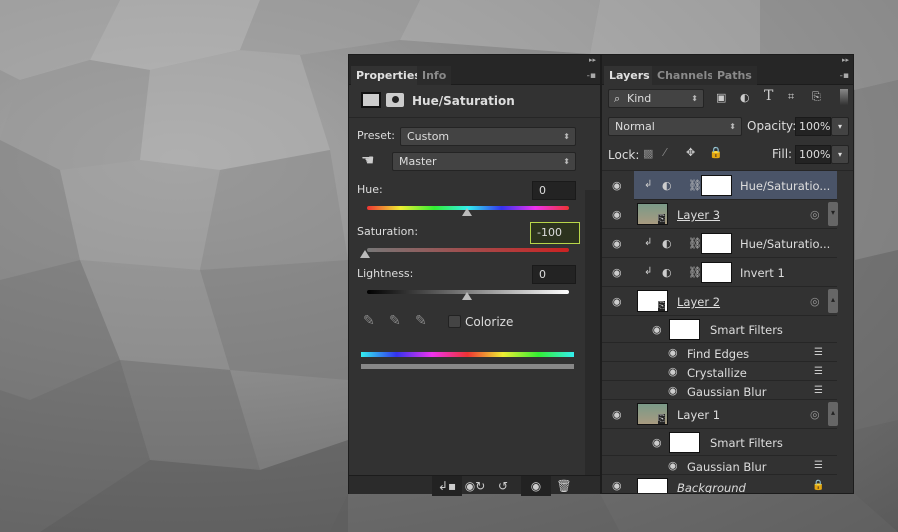 This screenshot has width=898, height=532. I want to click on lock-image-icon: ⁄, so click(665, 152).